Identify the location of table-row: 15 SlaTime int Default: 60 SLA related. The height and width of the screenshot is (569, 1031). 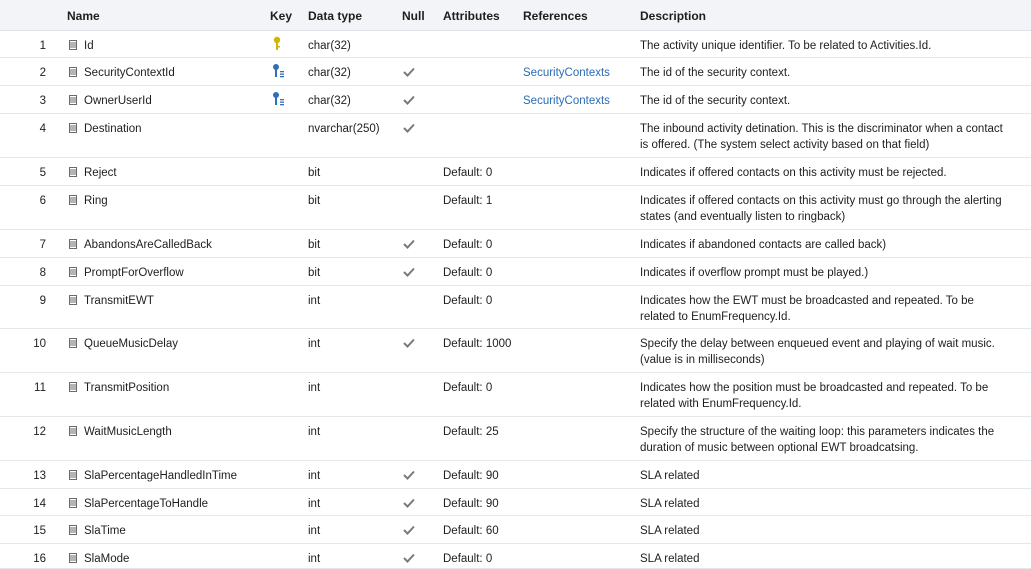
(515, 529).